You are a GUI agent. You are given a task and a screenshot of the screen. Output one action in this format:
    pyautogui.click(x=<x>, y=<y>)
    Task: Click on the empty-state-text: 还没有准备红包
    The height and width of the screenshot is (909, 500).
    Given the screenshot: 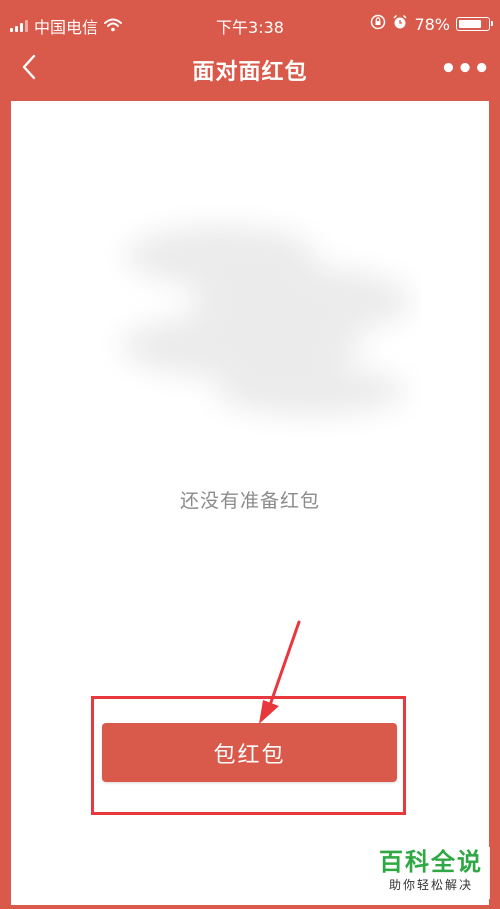 What is the action you would take?
    pyautogui.click(x=249, y=501)
    